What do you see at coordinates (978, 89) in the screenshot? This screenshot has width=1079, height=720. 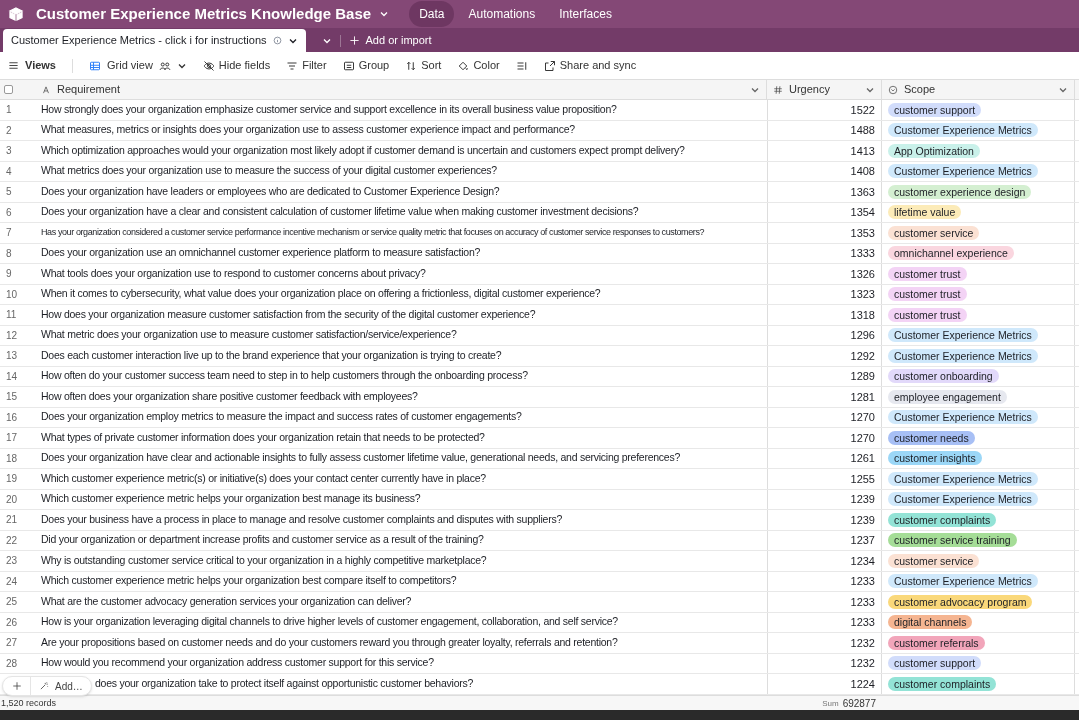 I see `column-header: Scope` at bounding box center [978, 89].